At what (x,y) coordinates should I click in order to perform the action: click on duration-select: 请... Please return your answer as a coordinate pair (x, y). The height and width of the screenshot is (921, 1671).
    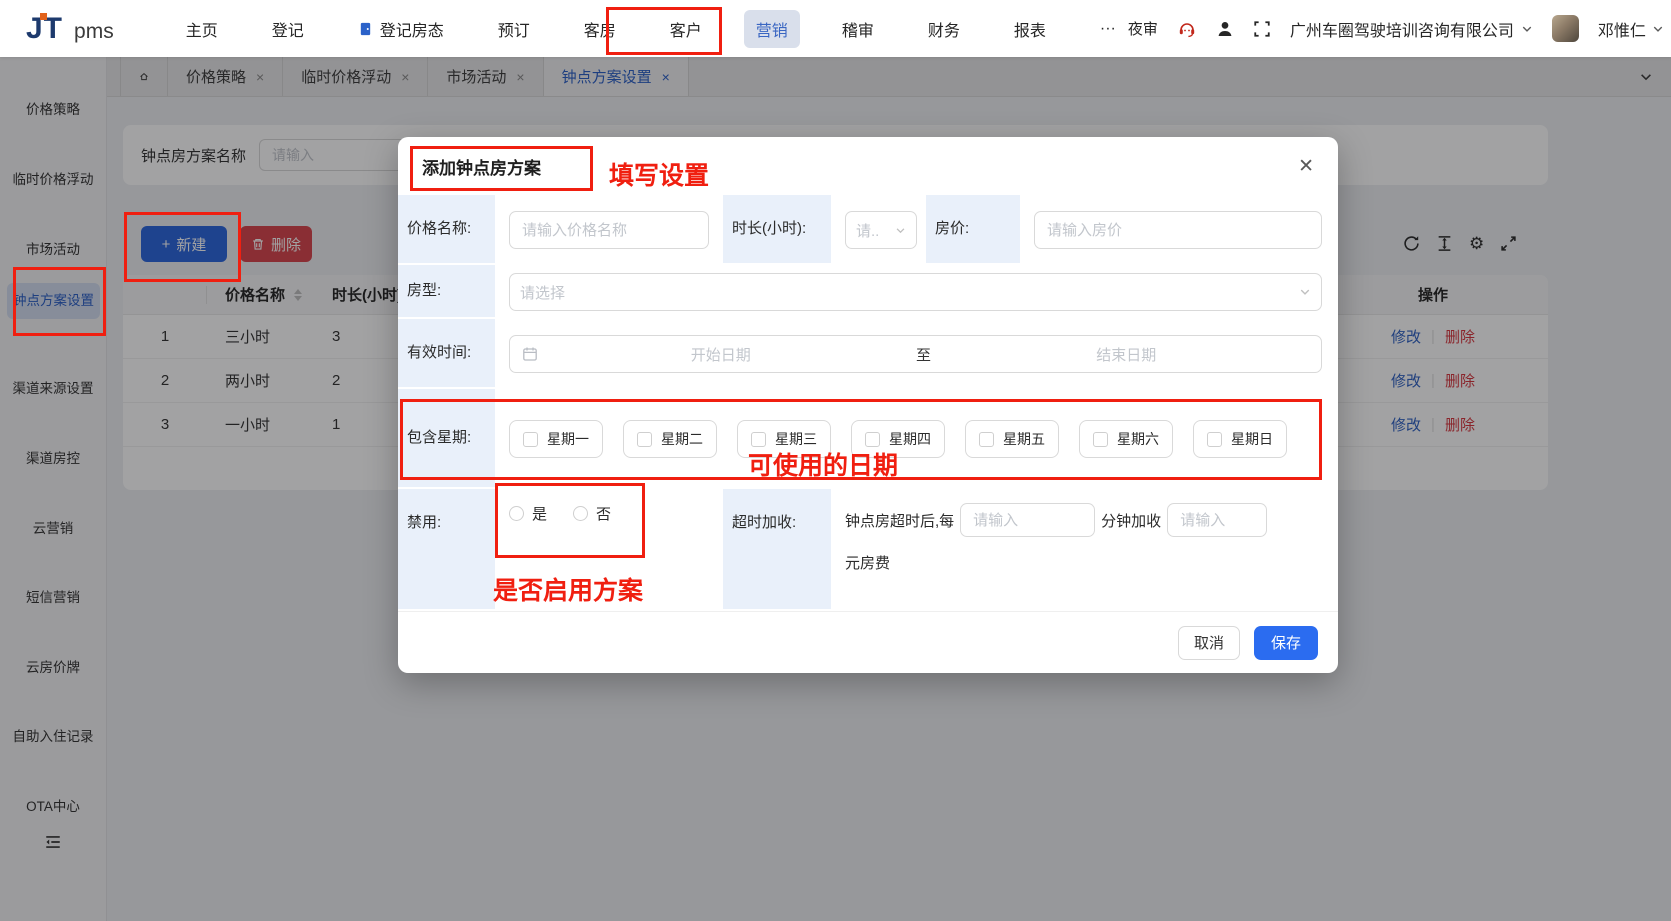
    Looking at the image, I should click on (881, 230).